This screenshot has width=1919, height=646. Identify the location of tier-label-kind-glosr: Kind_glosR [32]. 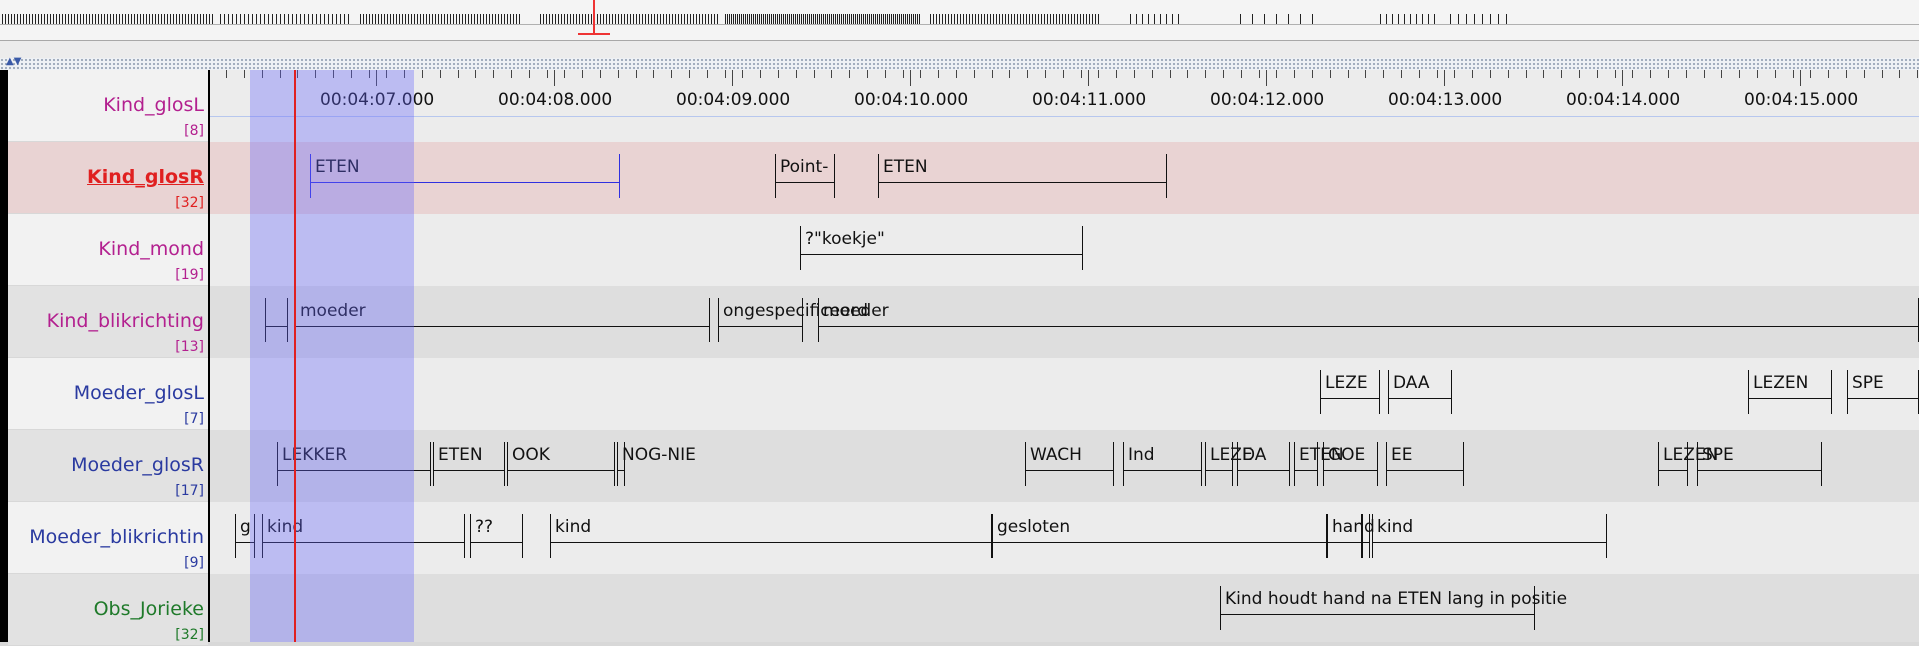
(108, 178).